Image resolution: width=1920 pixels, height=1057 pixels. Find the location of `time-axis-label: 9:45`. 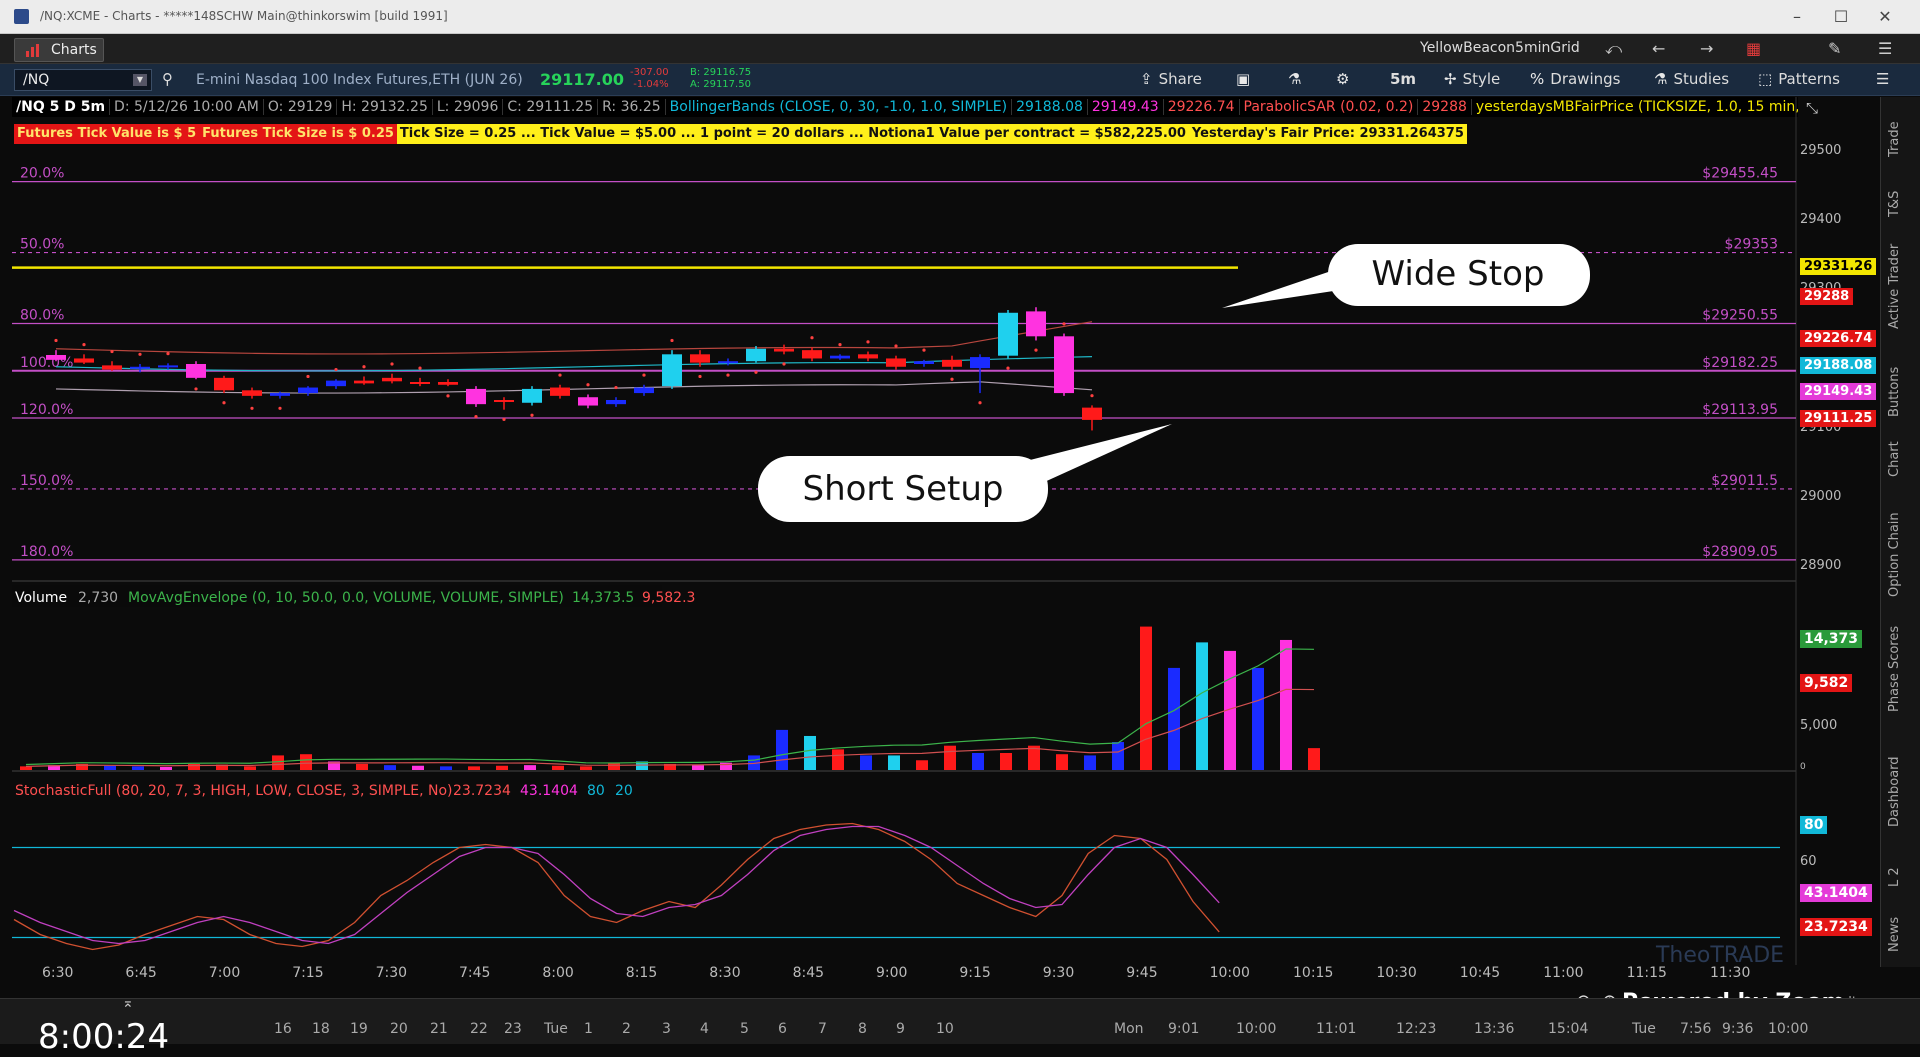

time-axis-label: 9:45 is located at coordinates (1142, 973).